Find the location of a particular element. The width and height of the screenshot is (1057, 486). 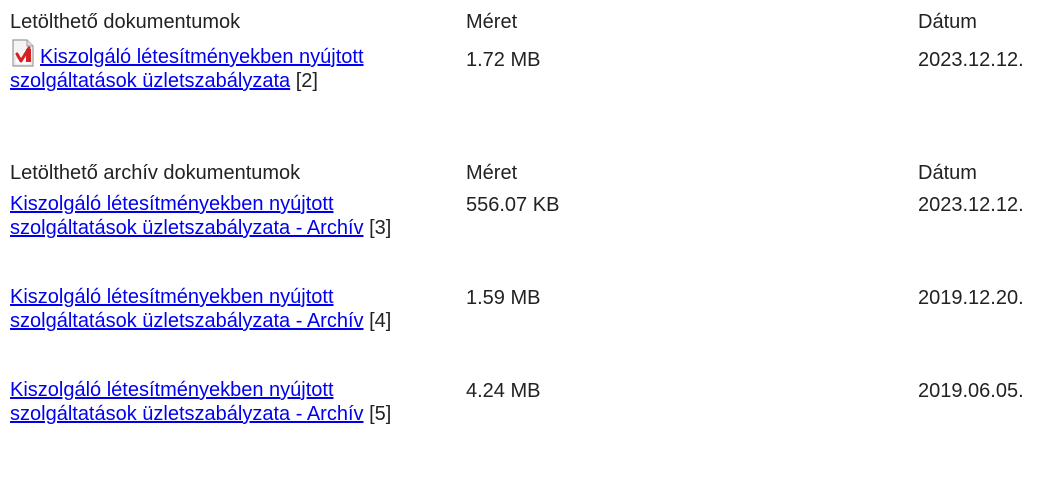

file-size: 1.59 MB is located at coordinates (503, 298).